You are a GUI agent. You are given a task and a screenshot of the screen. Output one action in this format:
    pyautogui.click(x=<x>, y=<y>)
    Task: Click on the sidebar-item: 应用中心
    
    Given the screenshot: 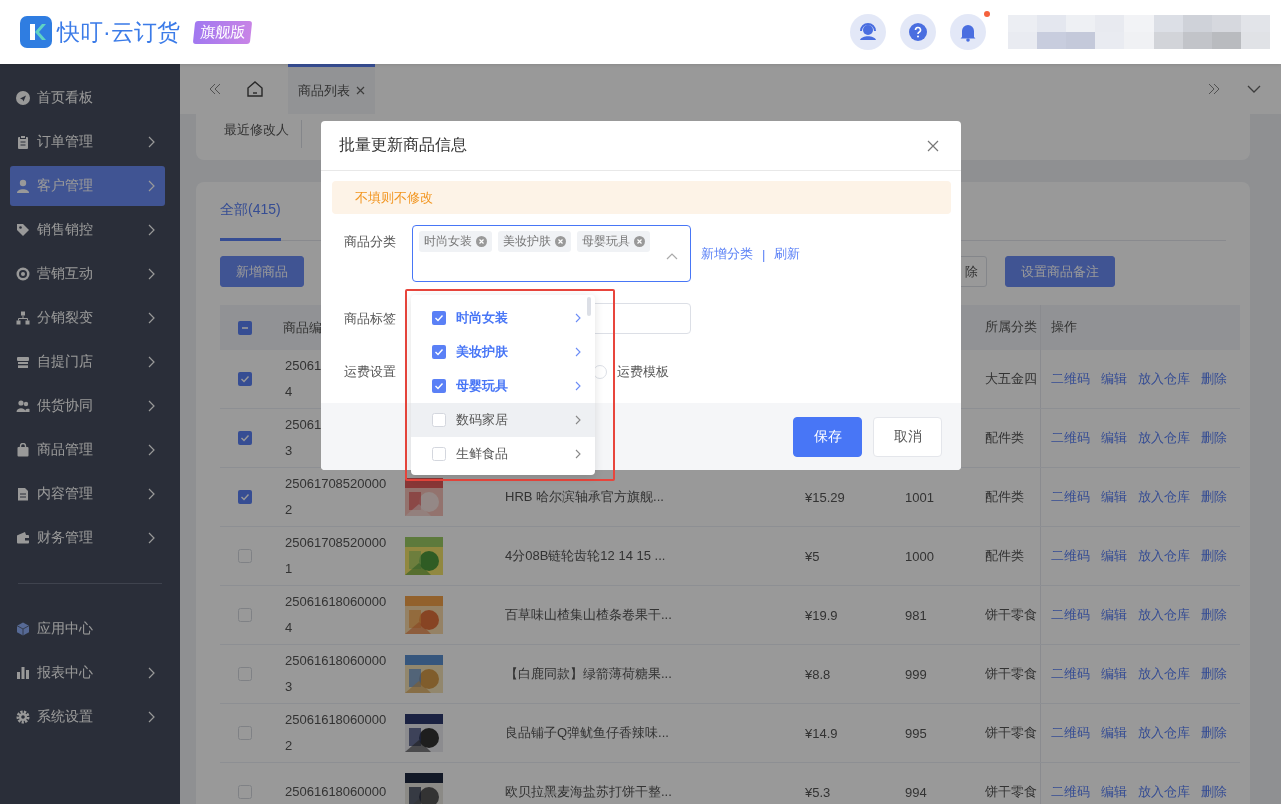 What is the action you would take?
    pyautogui.click(x=87, y=629)
    